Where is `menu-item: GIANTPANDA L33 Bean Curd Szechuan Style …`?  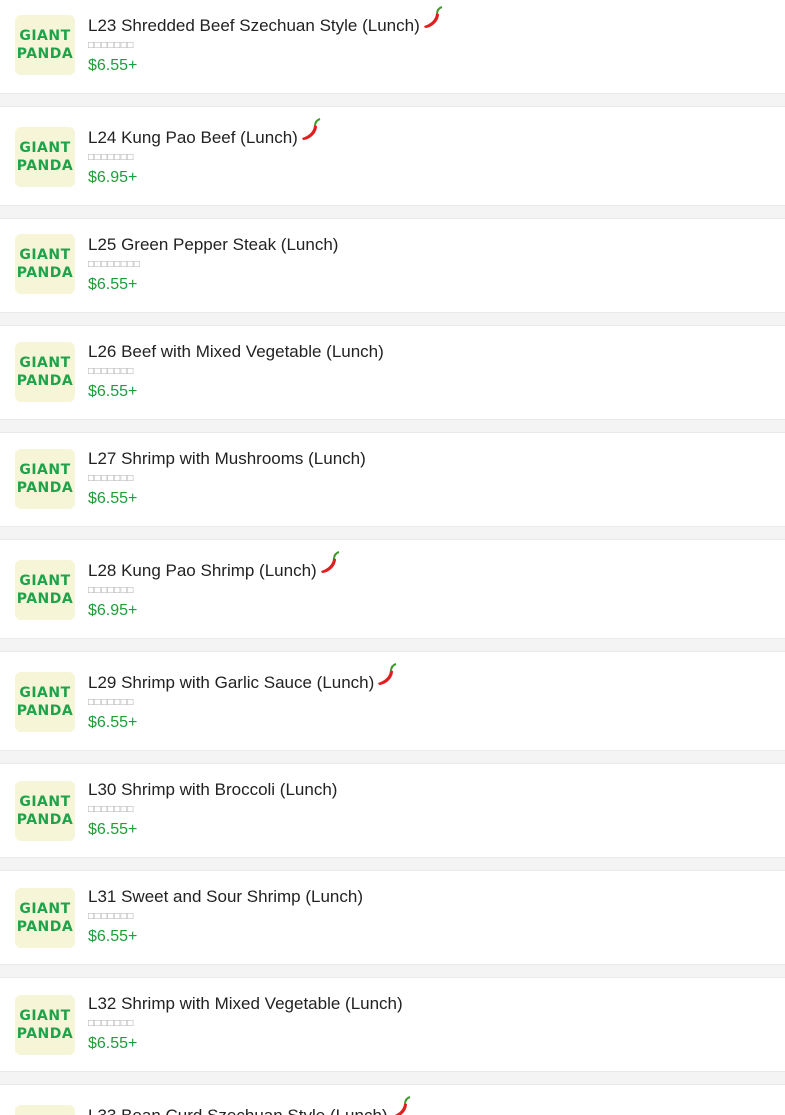 menu-item: GIANTPANDA L33 Bean Curd Szechuan Style … is located at coordinates (392, 1099).